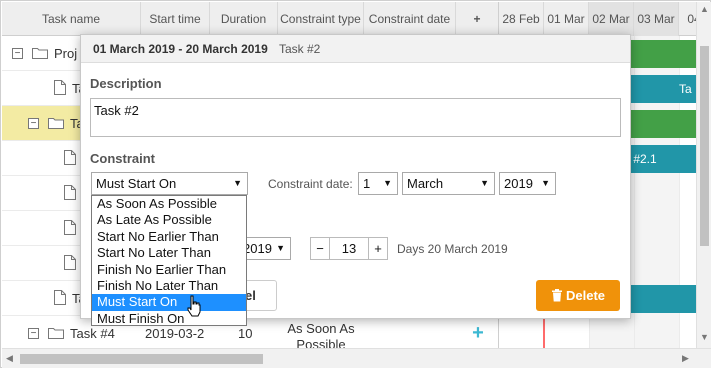 This screenshot has width=711, height=368. What do you see at coordinates (300, 49) in the screenshot?
I see `dialog-task-title: Task #2` at bounding box center [300, 49].